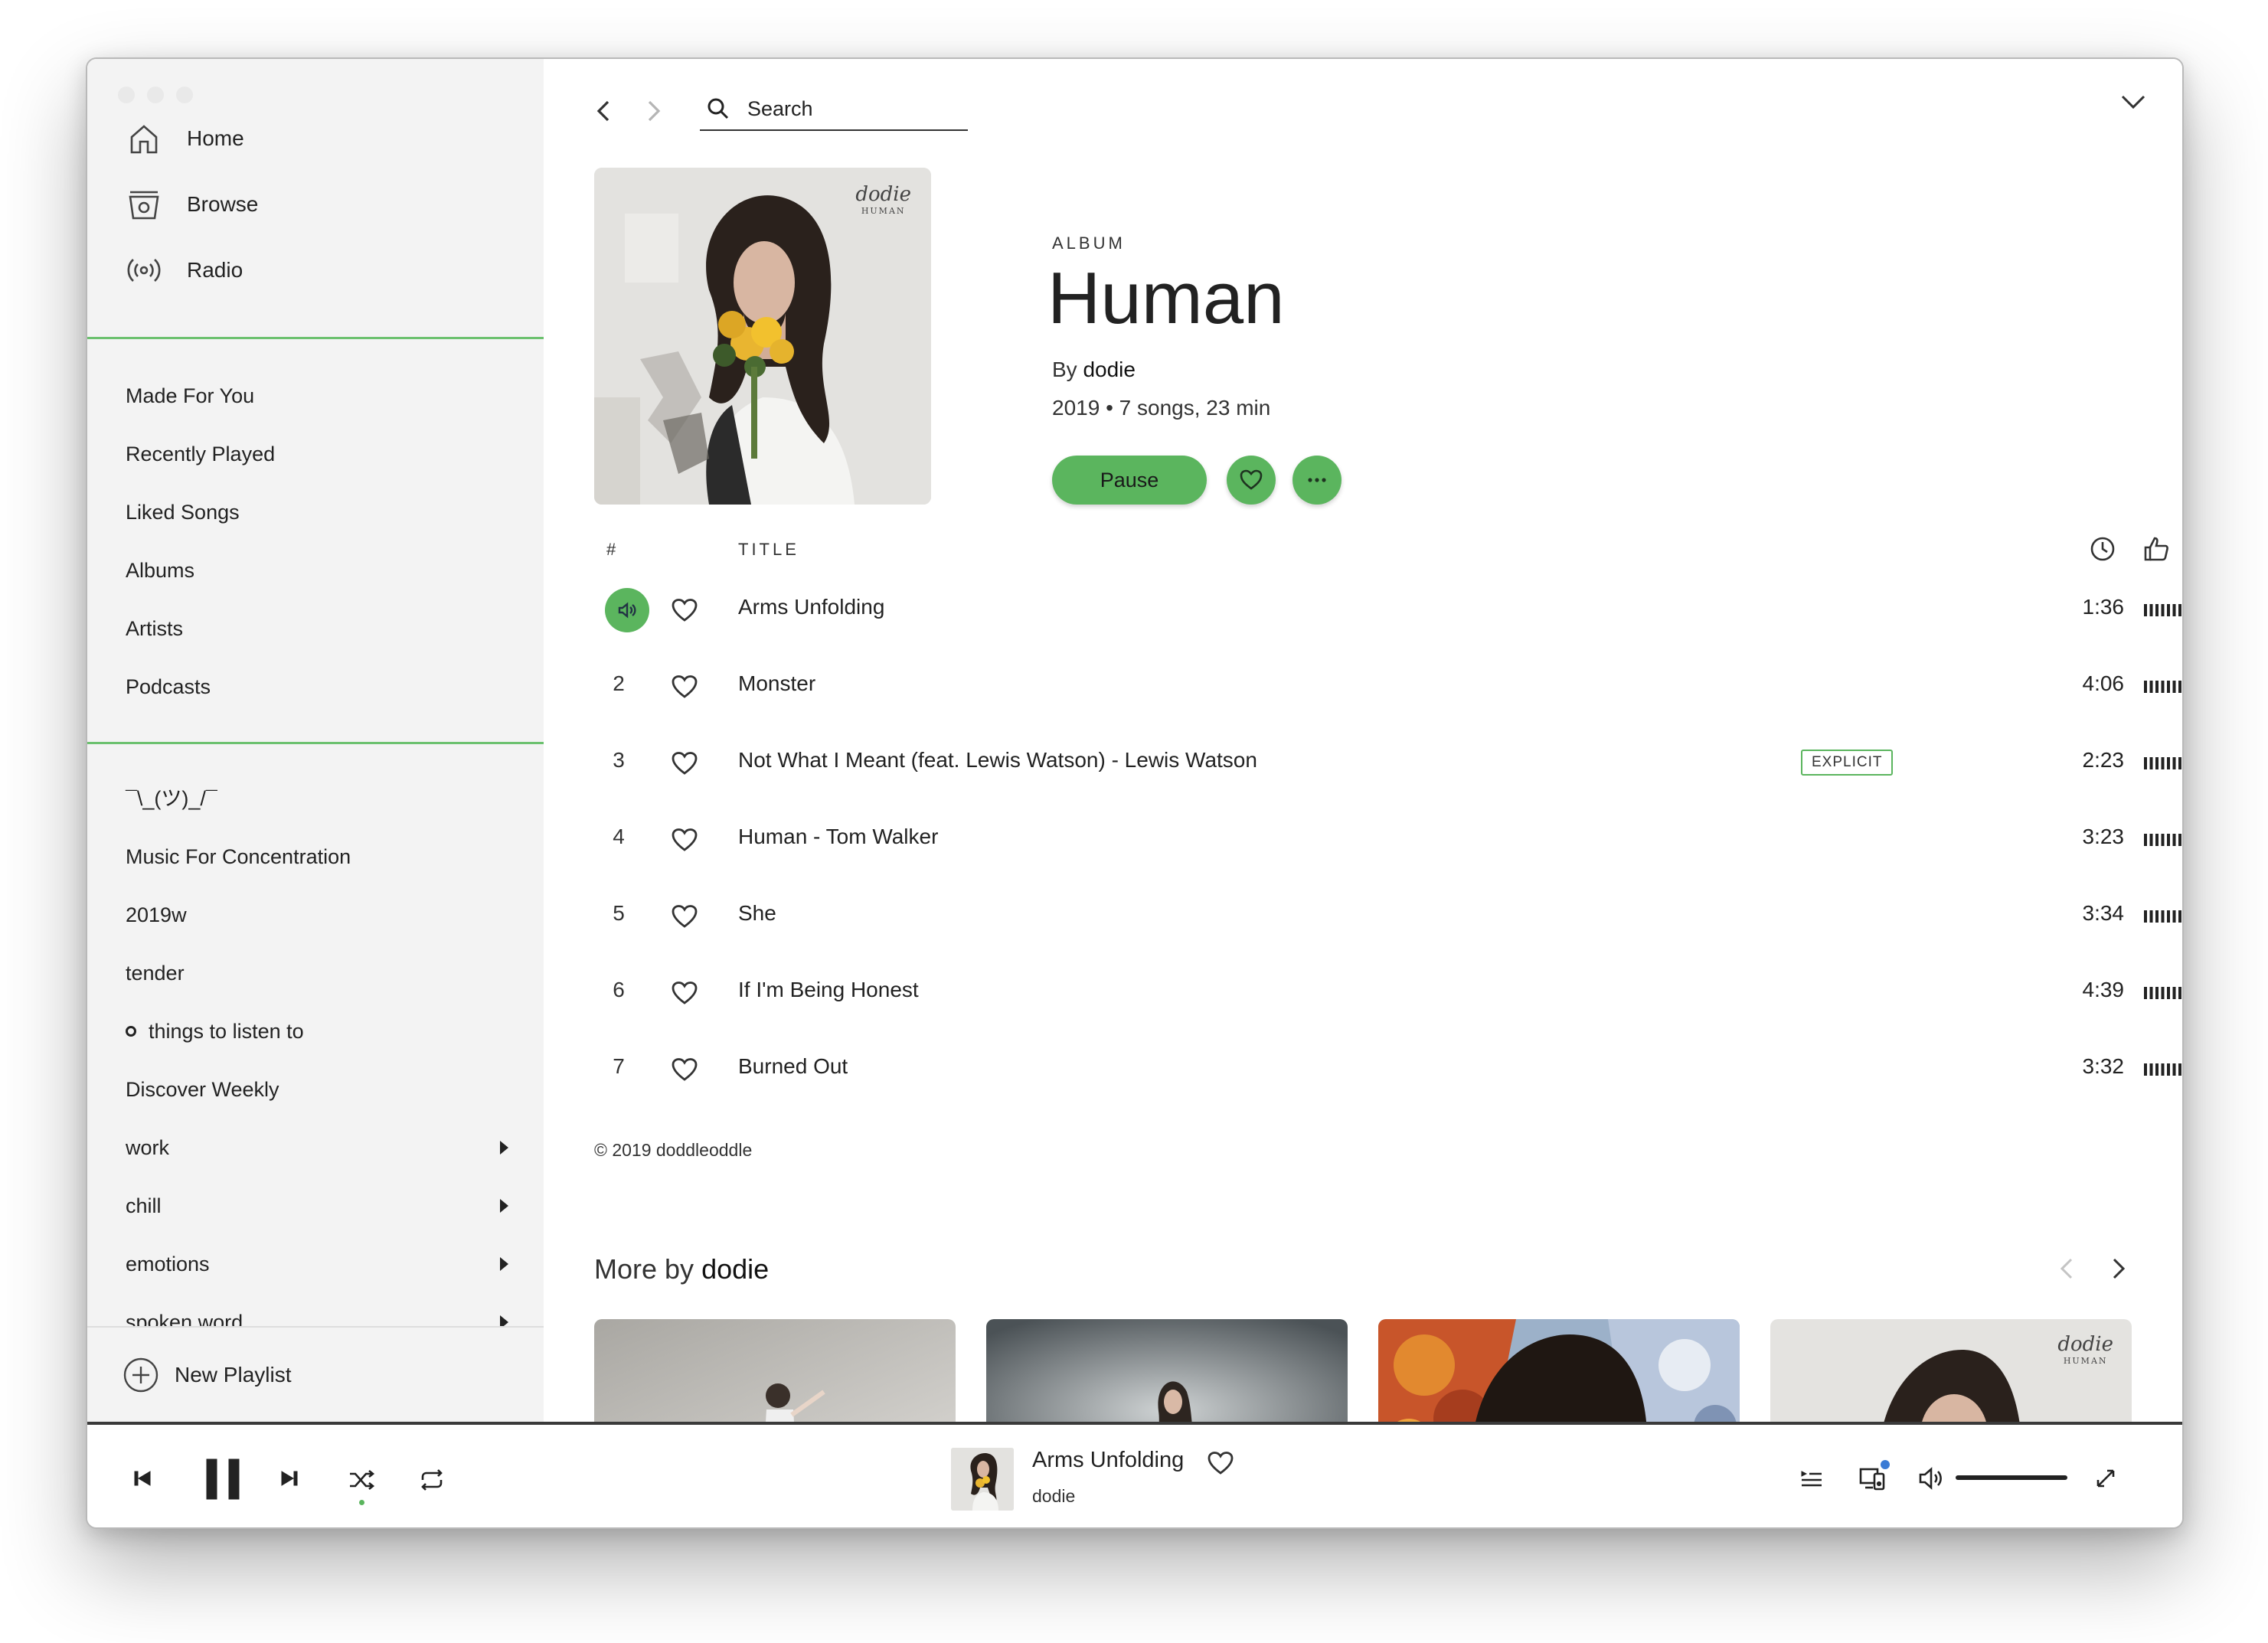 The width and height of the screenshot is (2268, 1643). What do you see at coordinates (185, 138) in the screenshot?
I see `nav-home: Home` at bounding box center [185, 138].